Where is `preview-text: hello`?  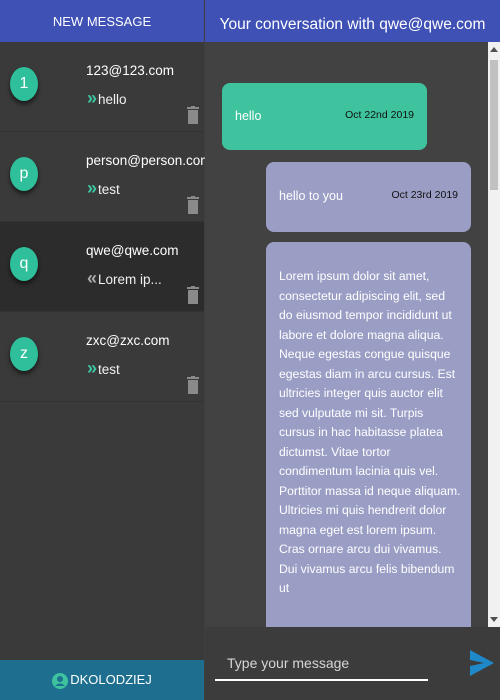
preview-text: hello is located at coordinates (112, 99).